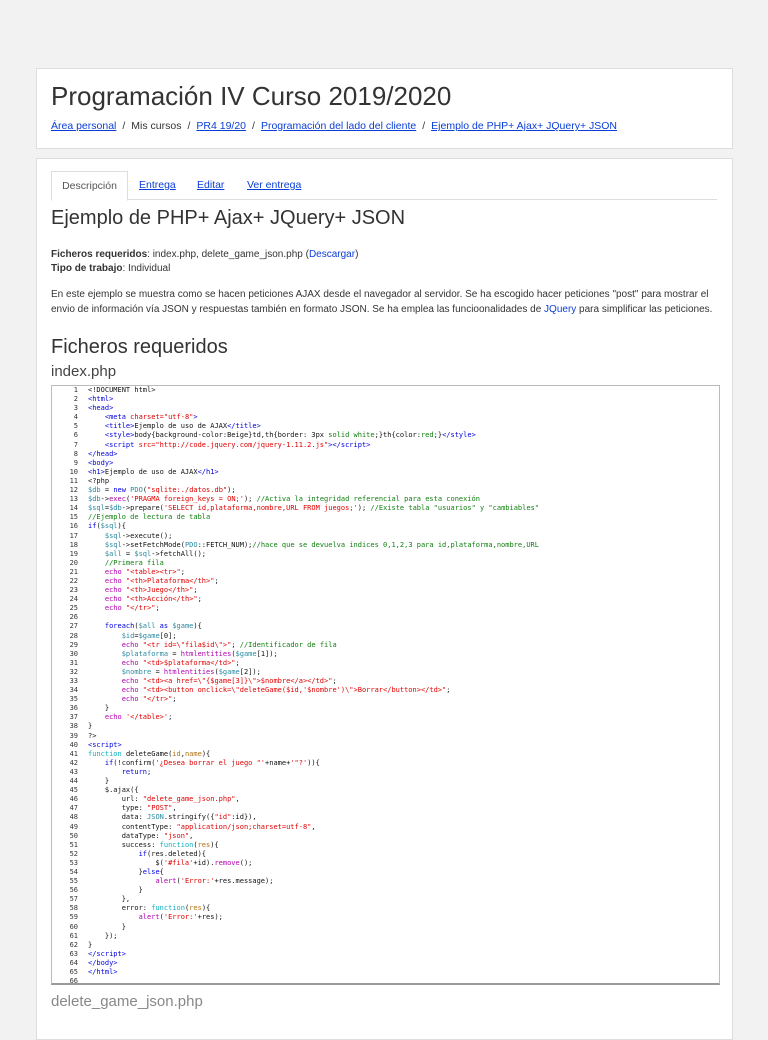  What do you see at coordinates (157, 185) in the screenshot?
I see `tab-entrega: Entrega` at bounding box center [157, 185].